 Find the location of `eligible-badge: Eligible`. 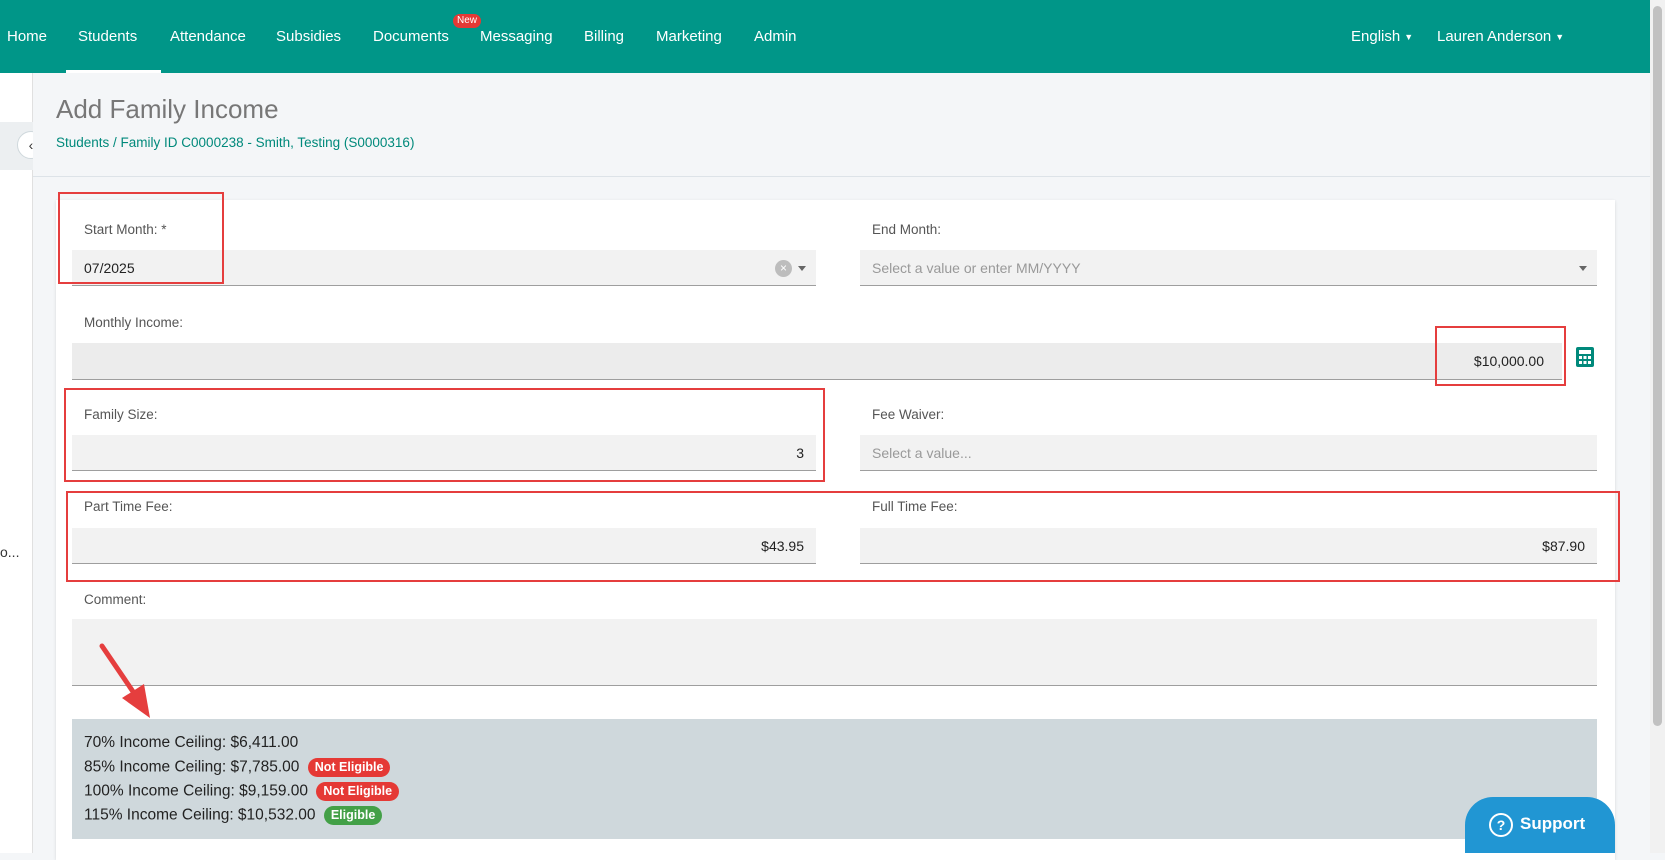

eligible-badge: Eligible is located at coordinates (353, 815).